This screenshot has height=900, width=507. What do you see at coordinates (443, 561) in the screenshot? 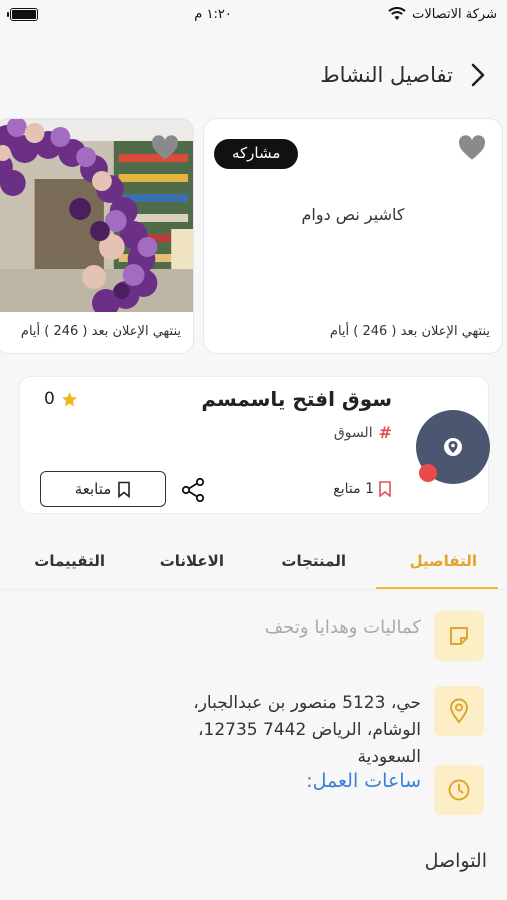
I see `tab-details: التفاصيل` at bounding box center [443, 561].